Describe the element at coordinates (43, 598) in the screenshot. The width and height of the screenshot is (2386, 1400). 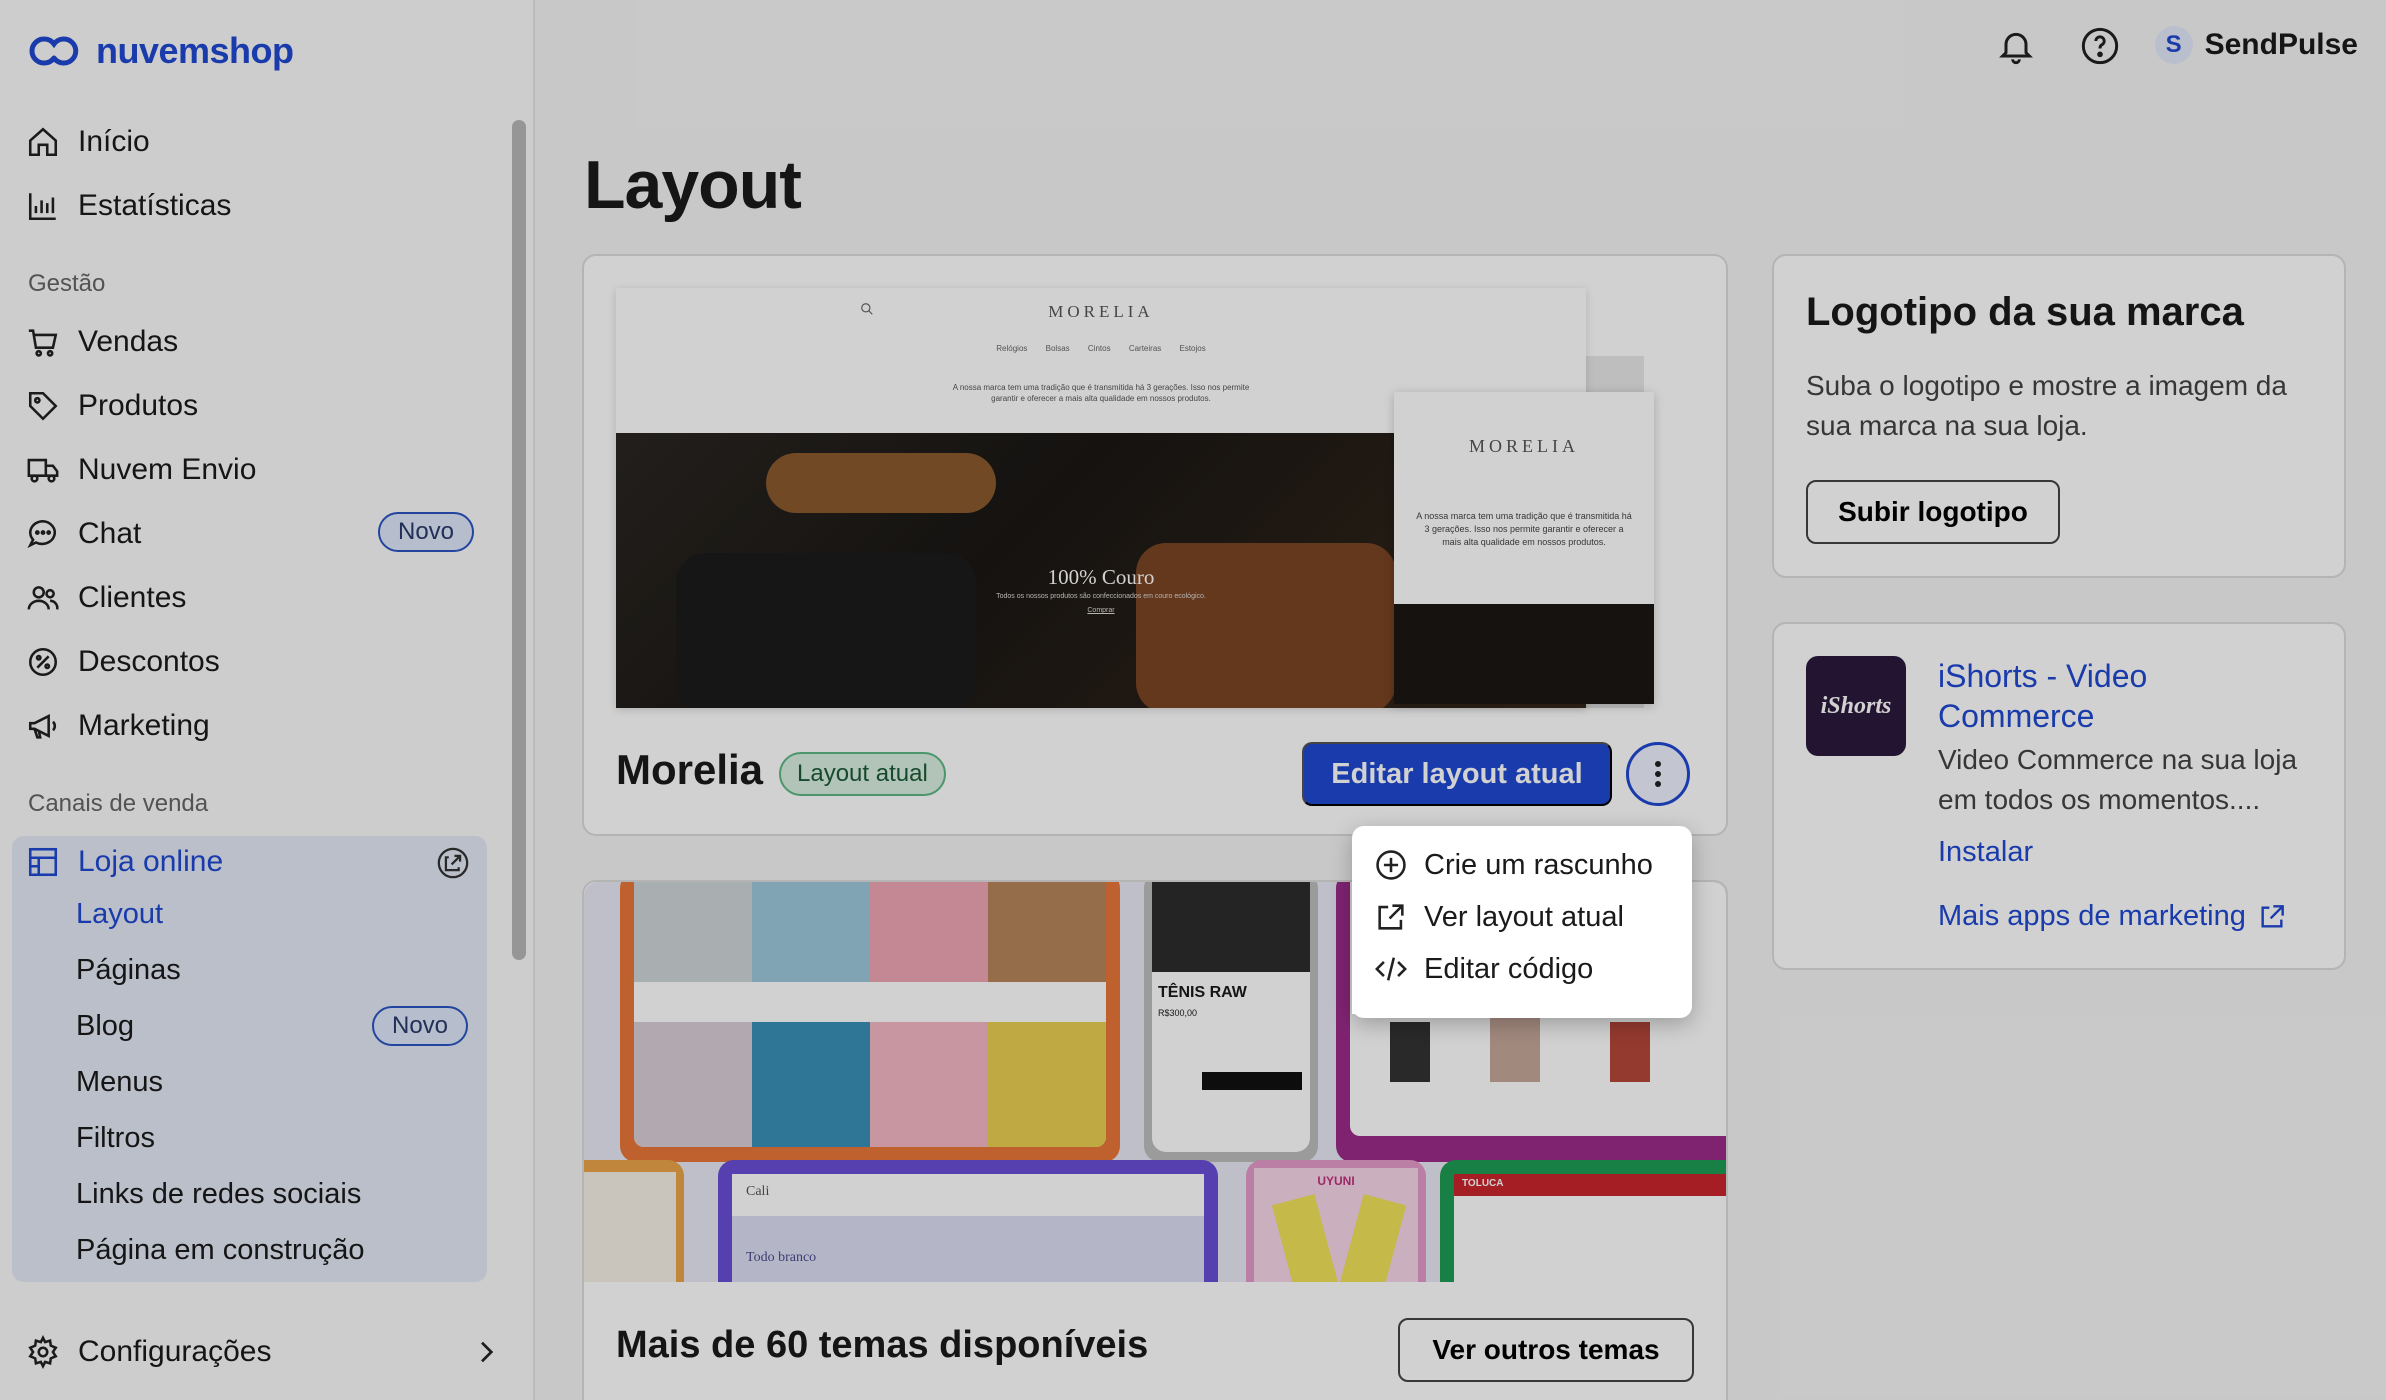
I see `users-icon` at that location.